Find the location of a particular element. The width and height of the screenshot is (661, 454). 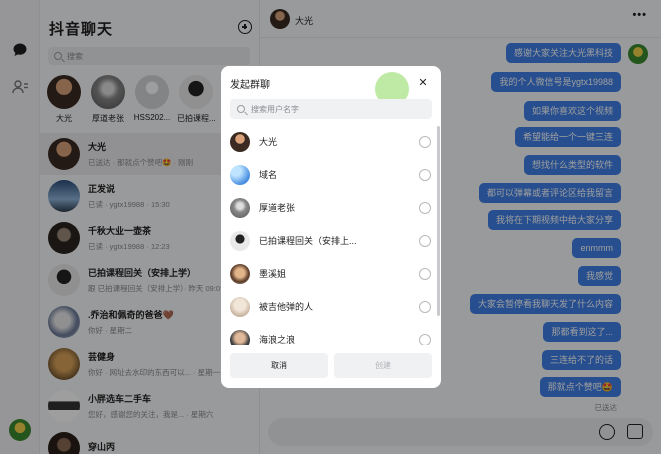

contact-row-name: 海浪之浪 is located at coordinates (277, 340).